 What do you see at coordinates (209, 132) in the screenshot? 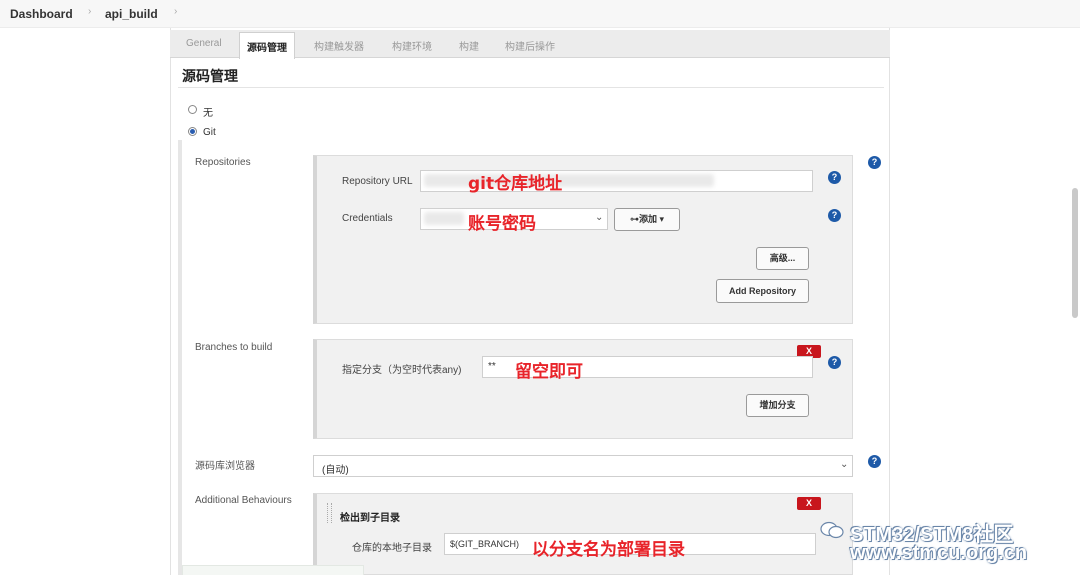
I see `radio-git-label: Git` at bounding box center [209, 132].